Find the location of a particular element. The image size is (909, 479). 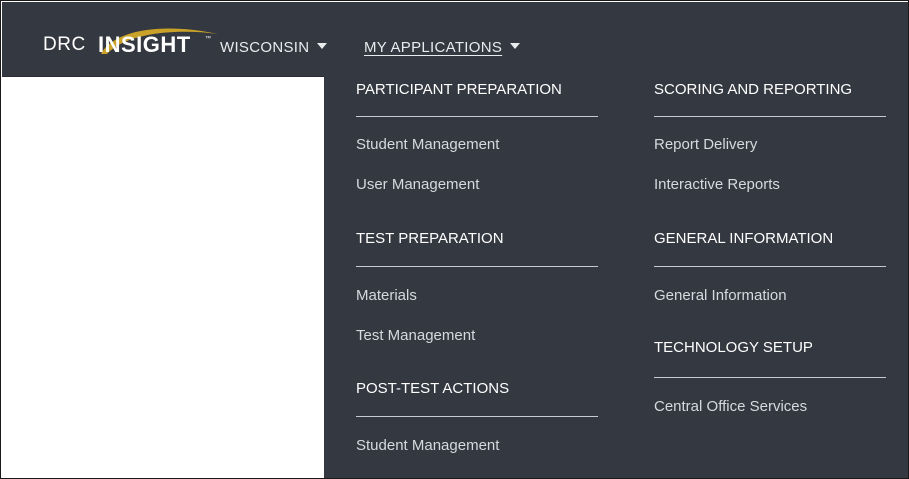

drc-insight-logo: DRC INSIGHT ™ is located at coordinates (130, 42).